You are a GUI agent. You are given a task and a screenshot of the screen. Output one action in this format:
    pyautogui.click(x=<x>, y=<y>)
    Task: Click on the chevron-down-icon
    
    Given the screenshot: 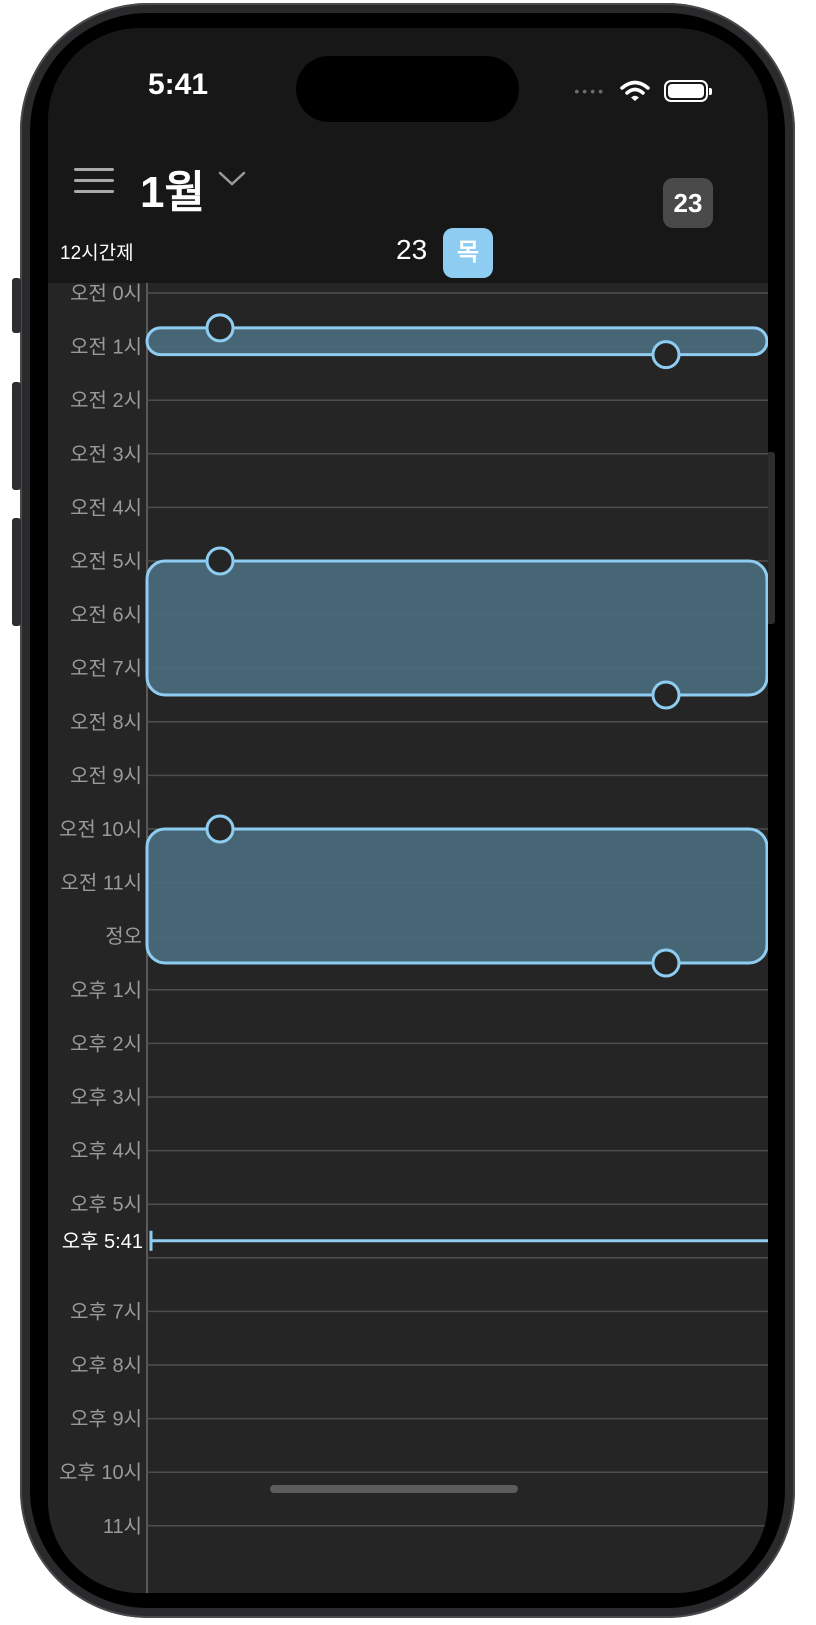 What is the action you would take?
    pyautogui.click(x=232, y=178)
    